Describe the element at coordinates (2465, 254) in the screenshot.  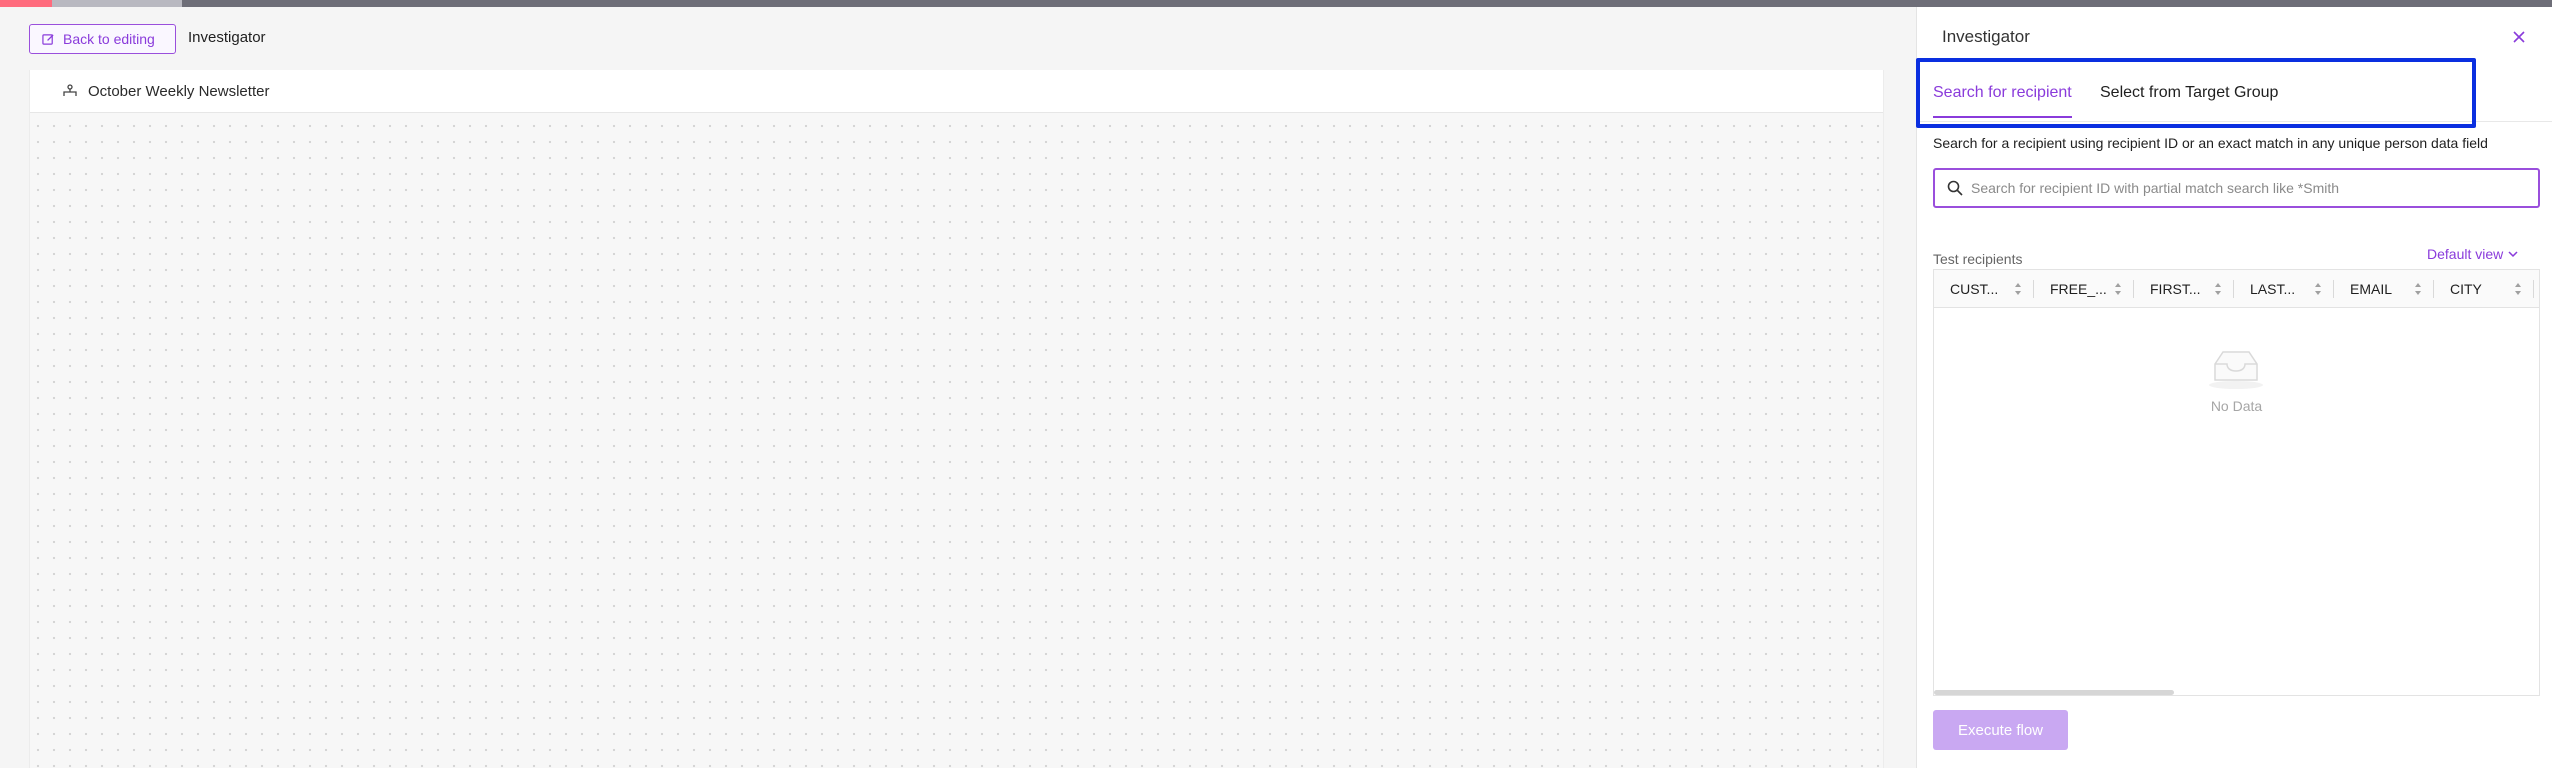
I see `view-selector-label: Default view` at that location.